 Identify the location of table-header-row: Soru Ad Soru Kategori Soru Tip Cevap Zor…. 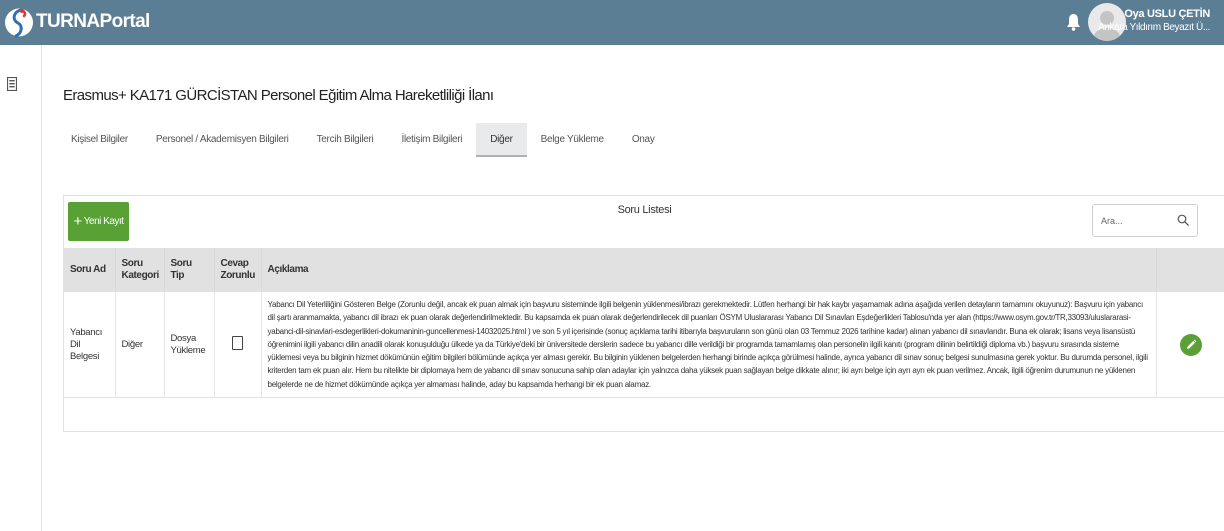
(644, 270).